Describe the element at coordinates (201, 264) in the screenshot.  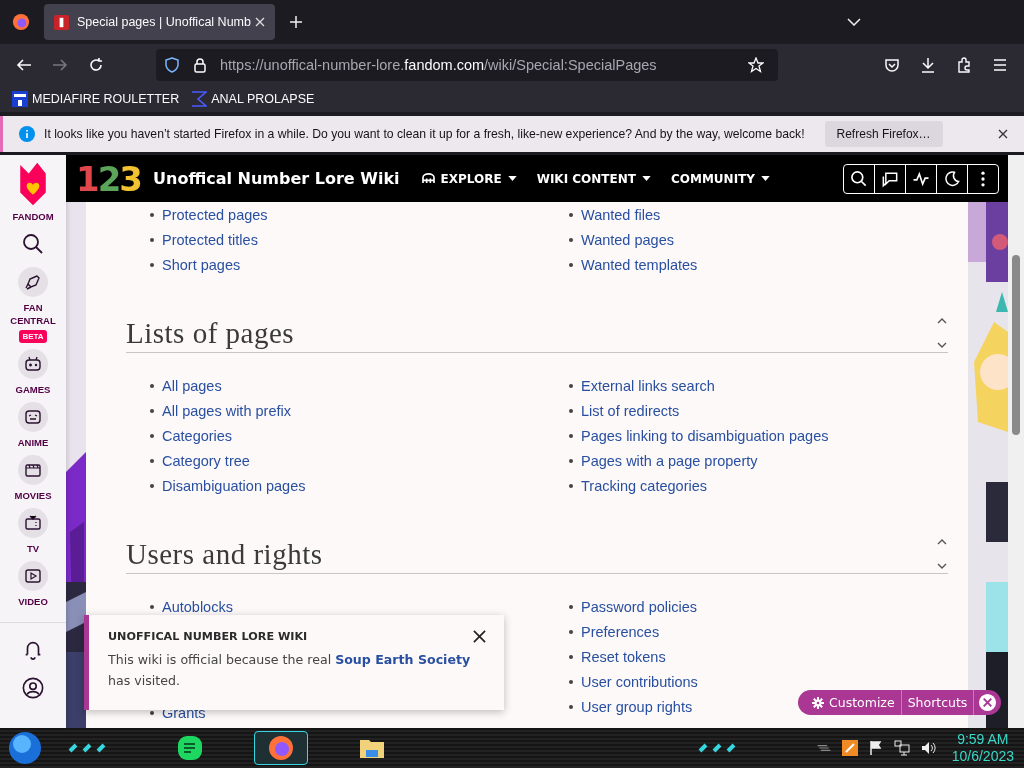
I see `special-page-link: Short pages` at that location.